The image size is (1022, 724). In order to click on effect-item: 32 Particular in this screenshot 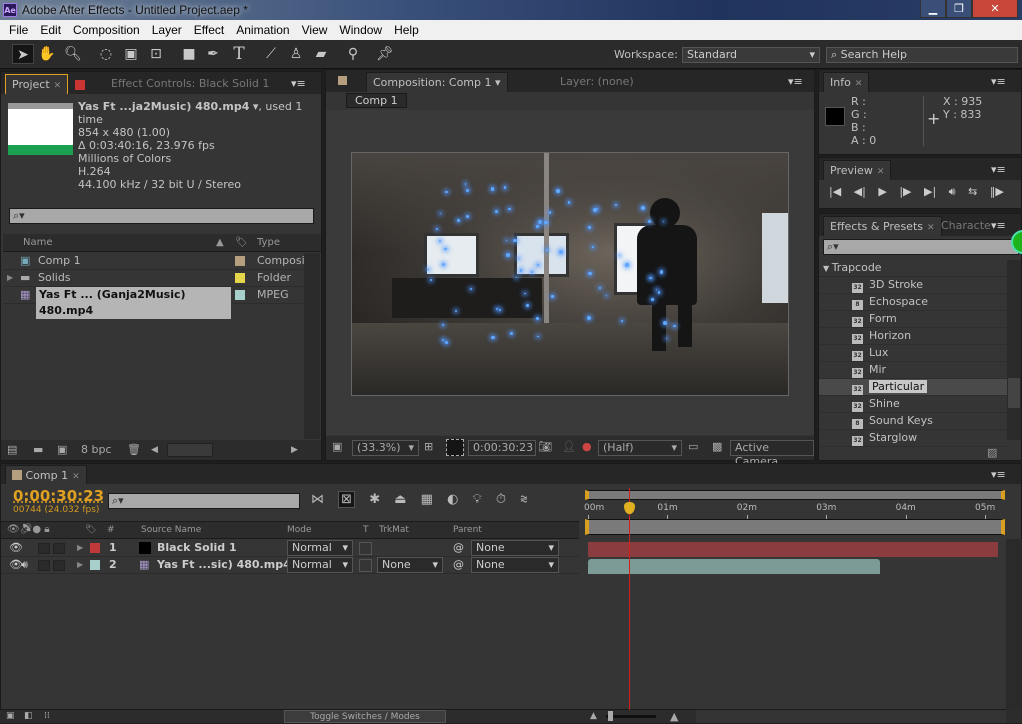, I will do `click(913, 387)`.